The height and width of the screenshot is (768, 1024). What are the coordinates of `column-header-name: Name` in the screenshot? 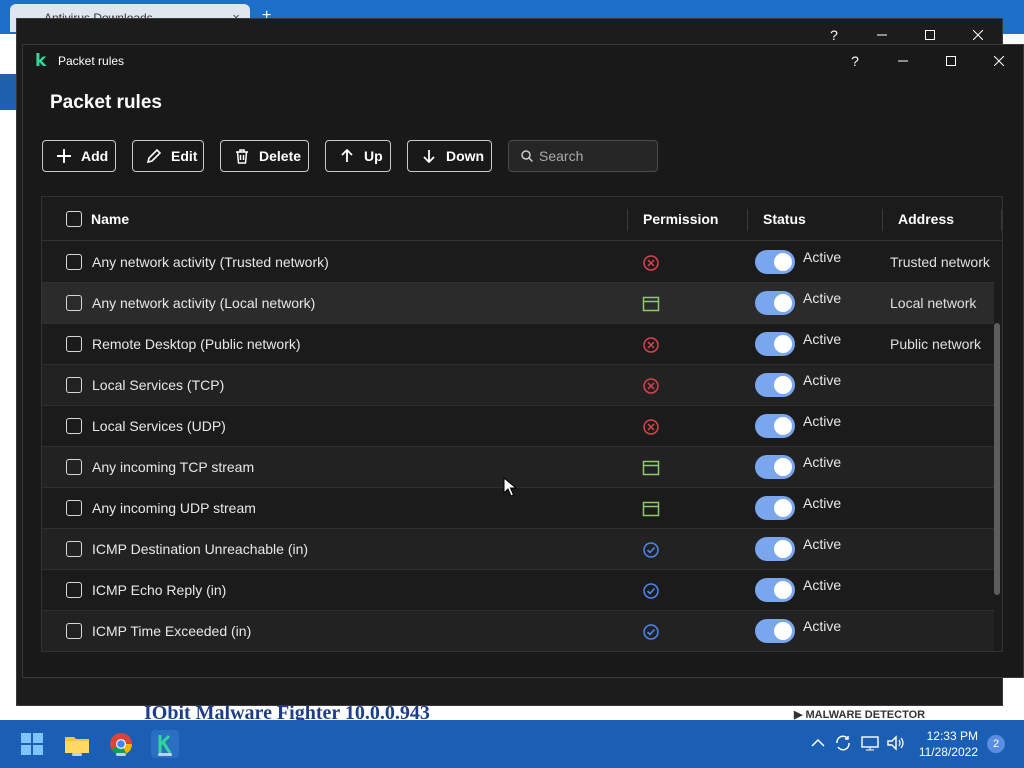 It's located at (110, 219).